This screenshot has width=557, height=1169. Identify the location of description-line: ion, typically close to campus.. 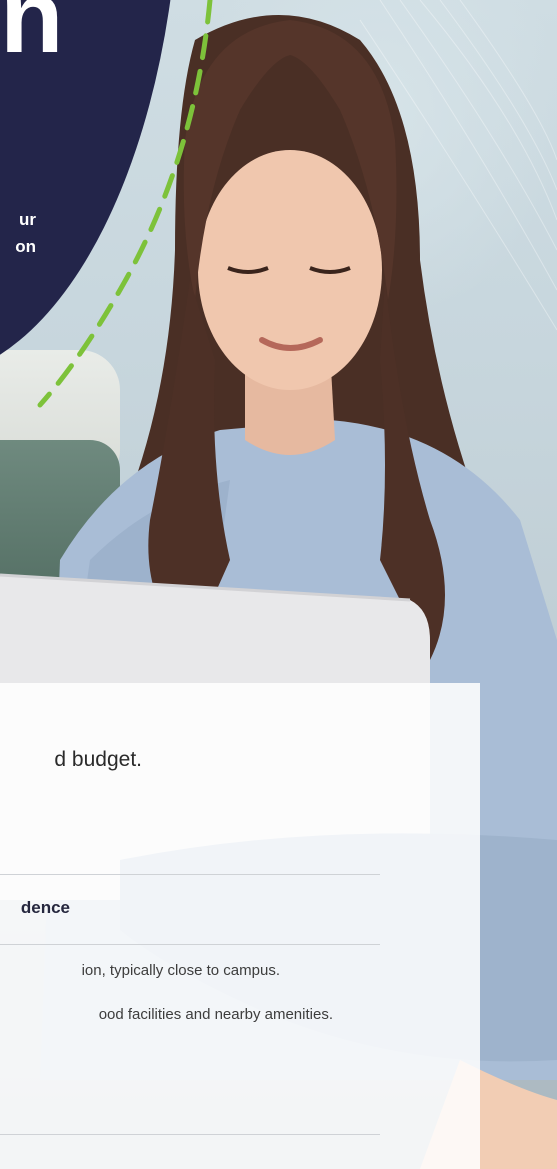
(180, 970).